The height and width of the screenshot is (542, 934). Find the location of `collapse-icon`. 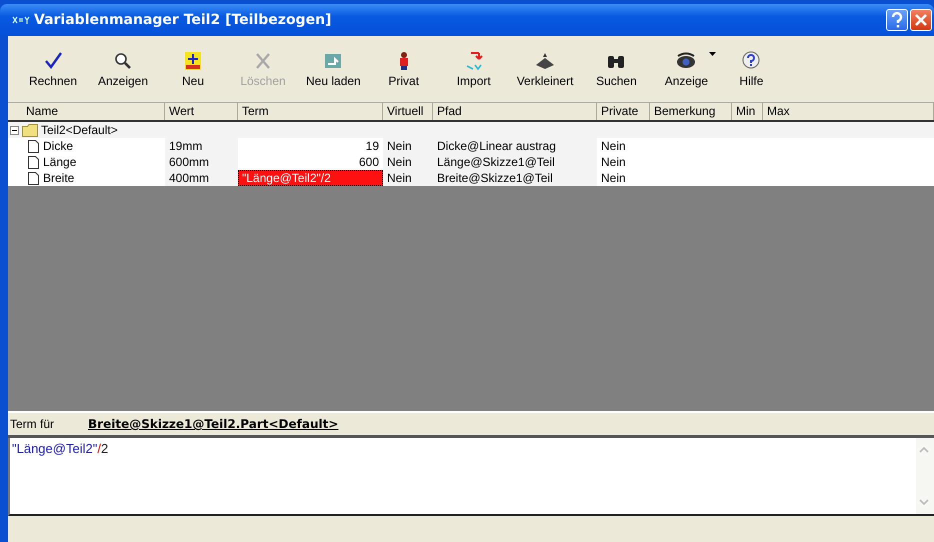

collapse-icon is located at coordinates (14, 130).